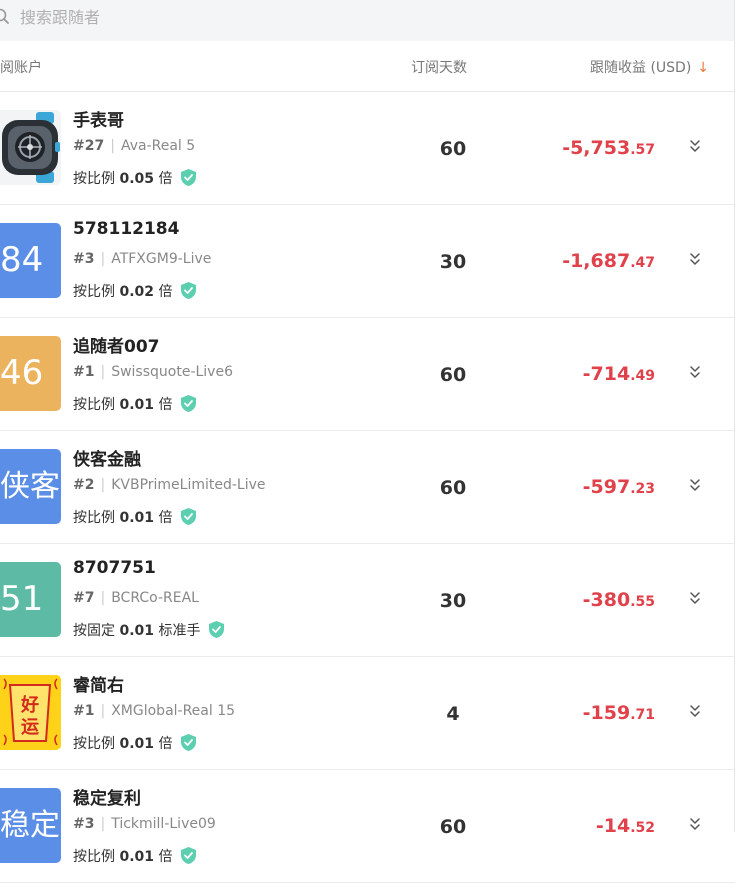 The width and height of the screenshot is (749, 883). Describe the element at coordinates (320, 17) in the screenshot. I see `search-input` at that location.